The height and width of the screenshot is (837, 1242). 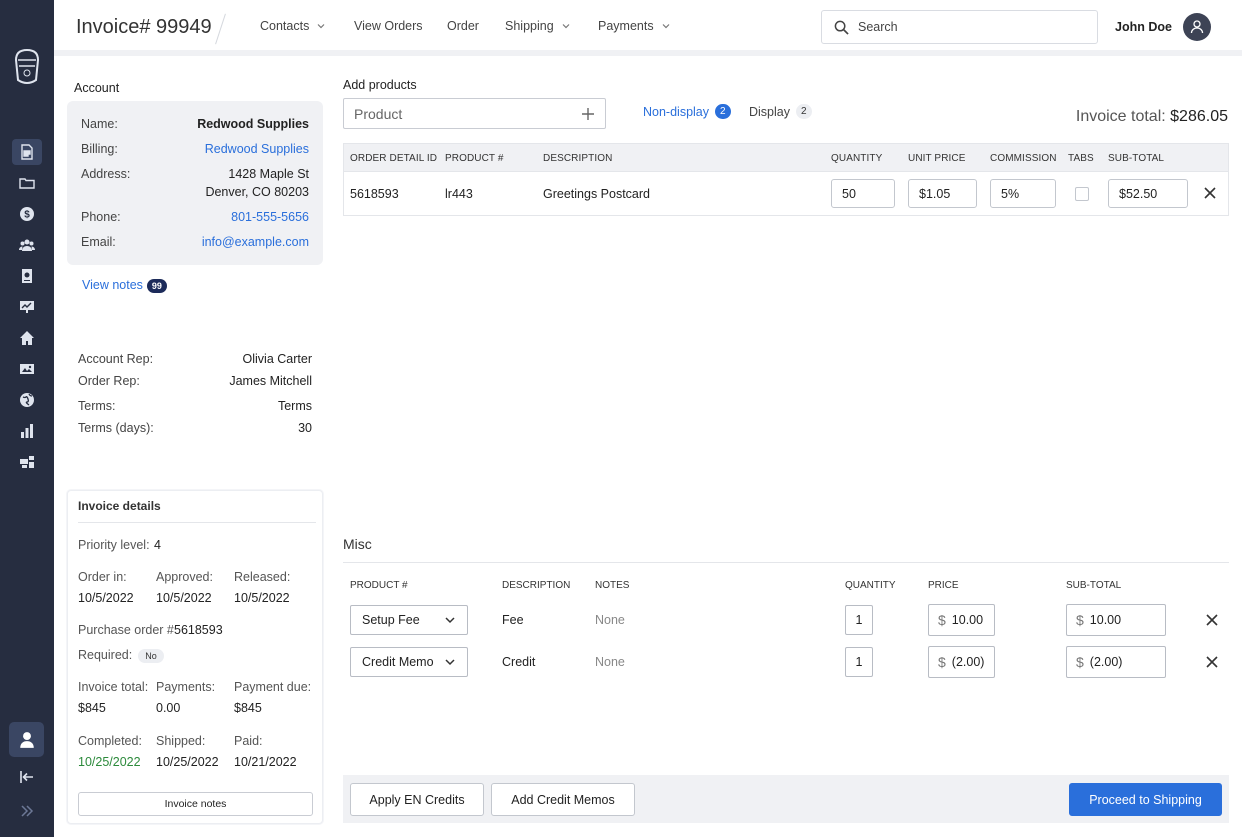 What do you see at coordinates (285, 26) in the screenshot?
I see `nav-label: Contacts` at bounding box center [285, 26].